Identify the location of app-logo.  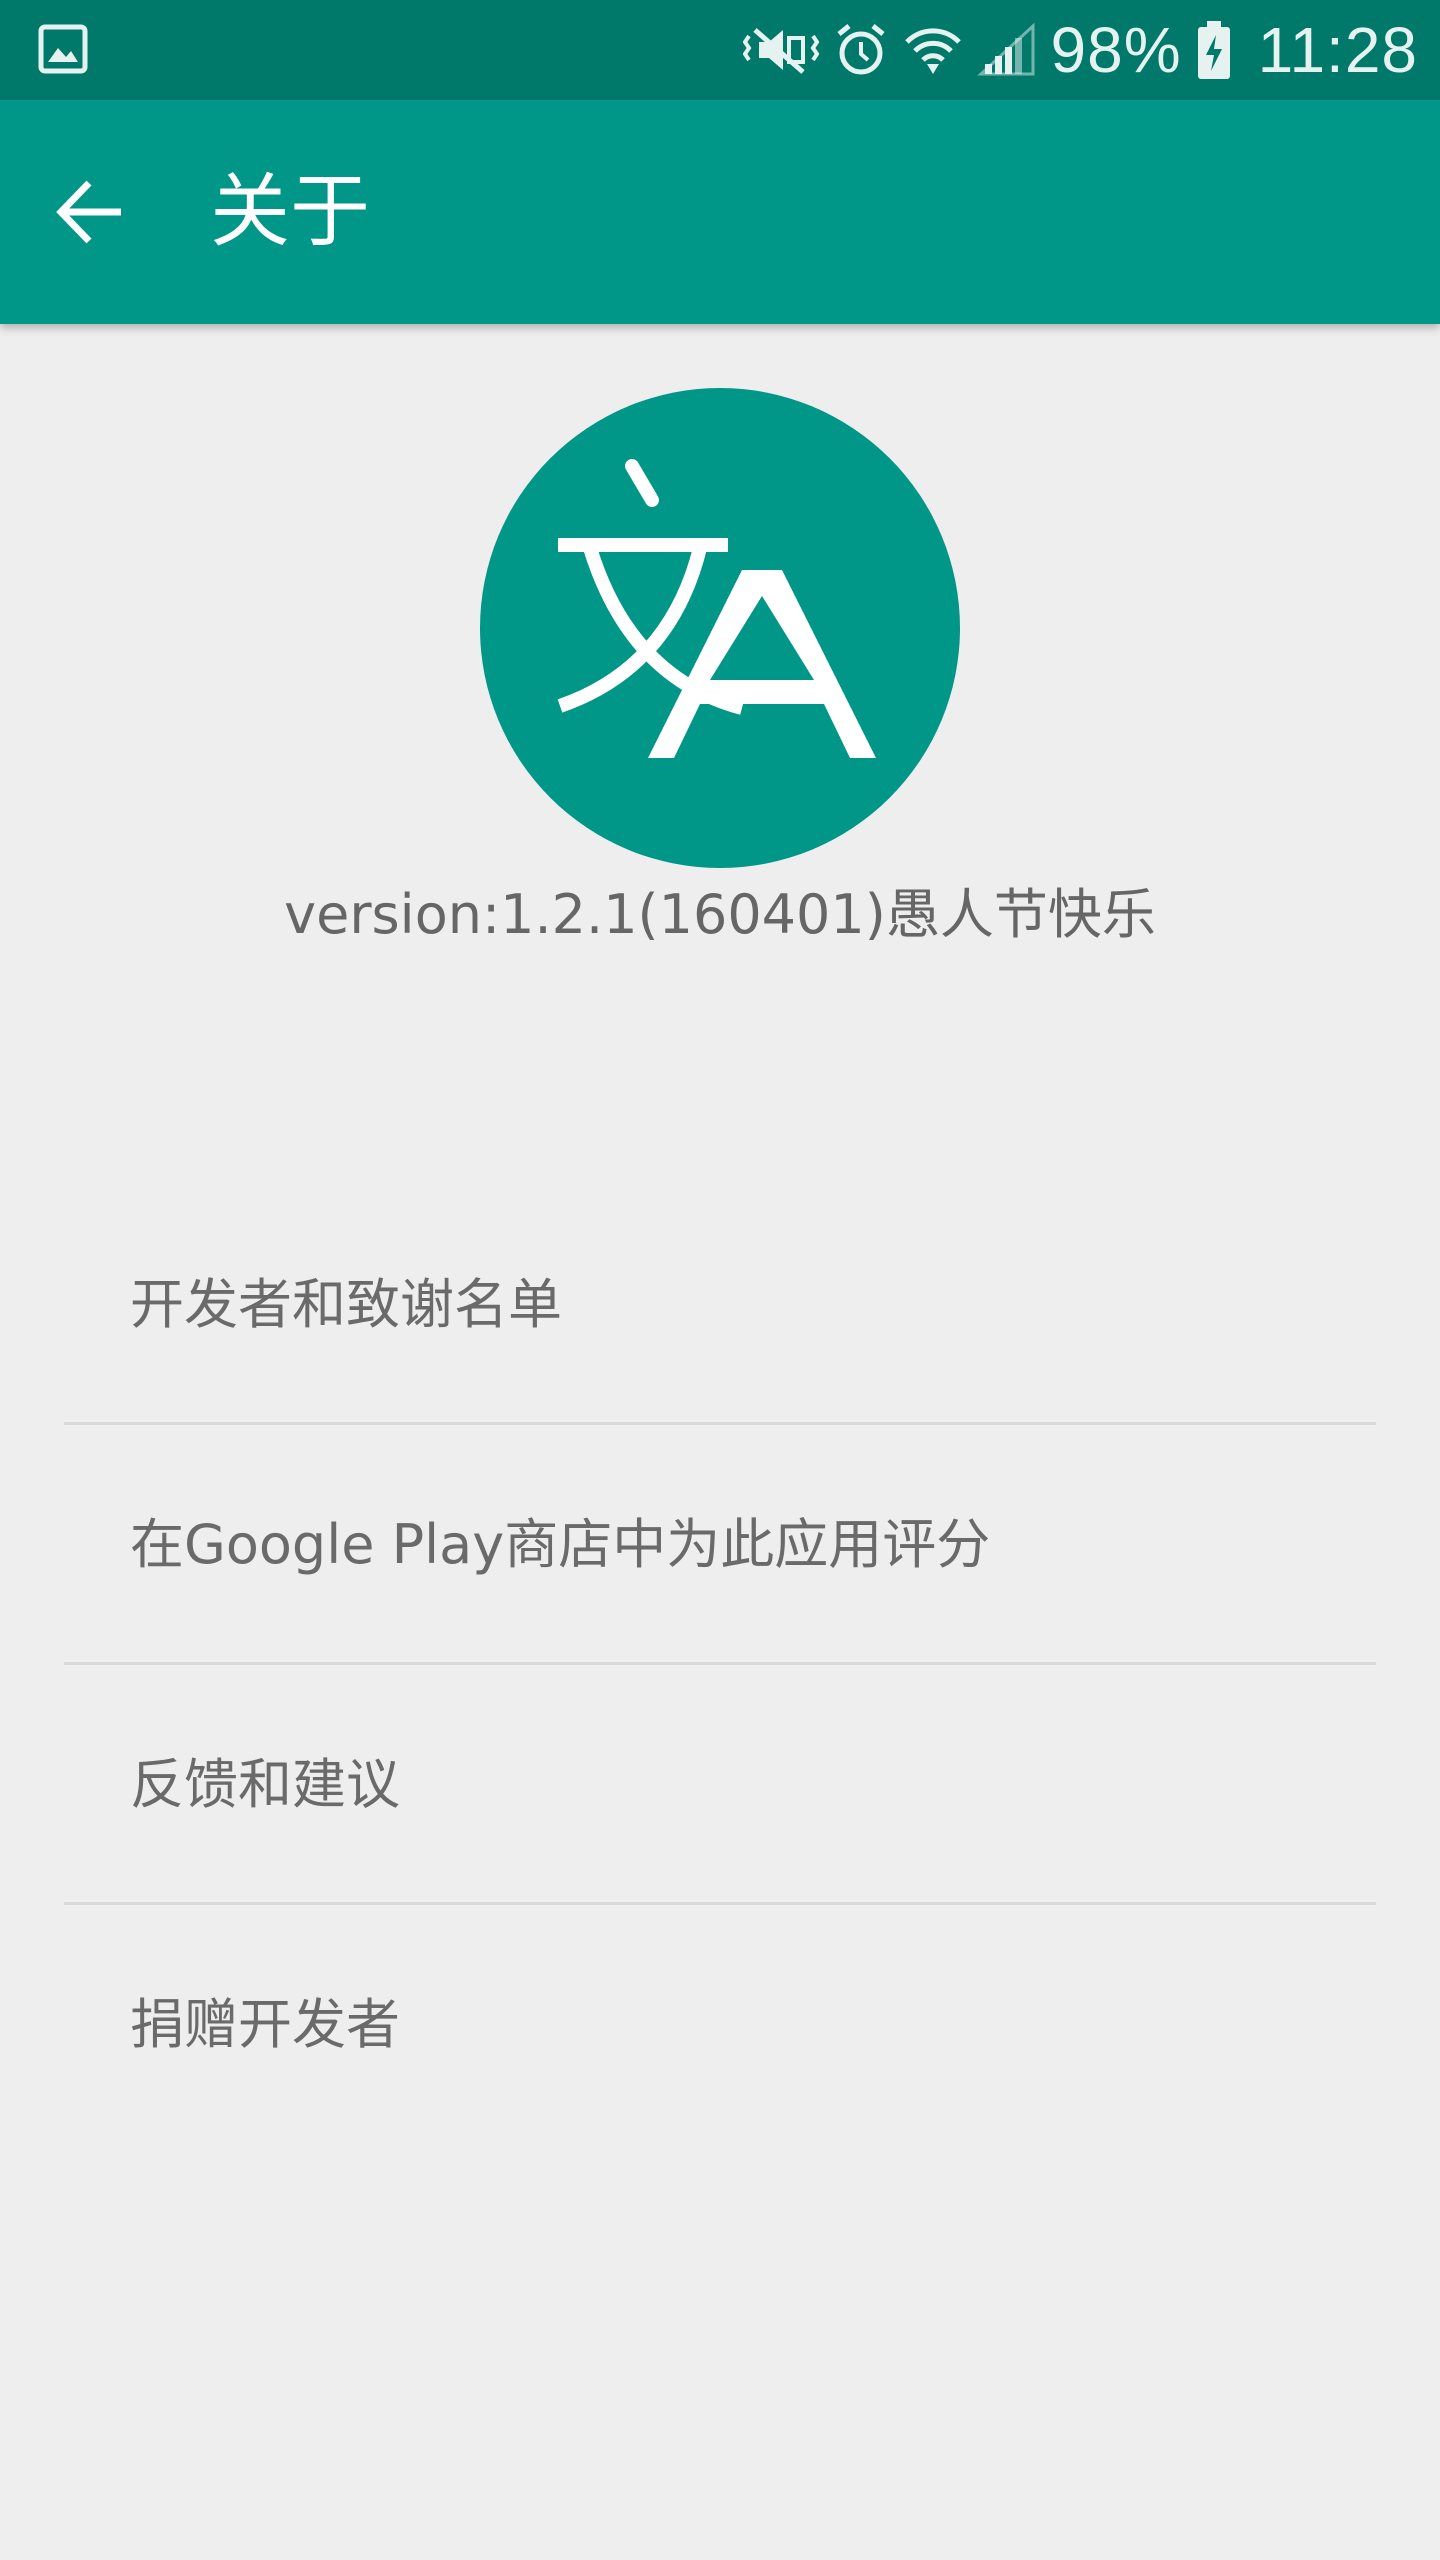
(720, 628).